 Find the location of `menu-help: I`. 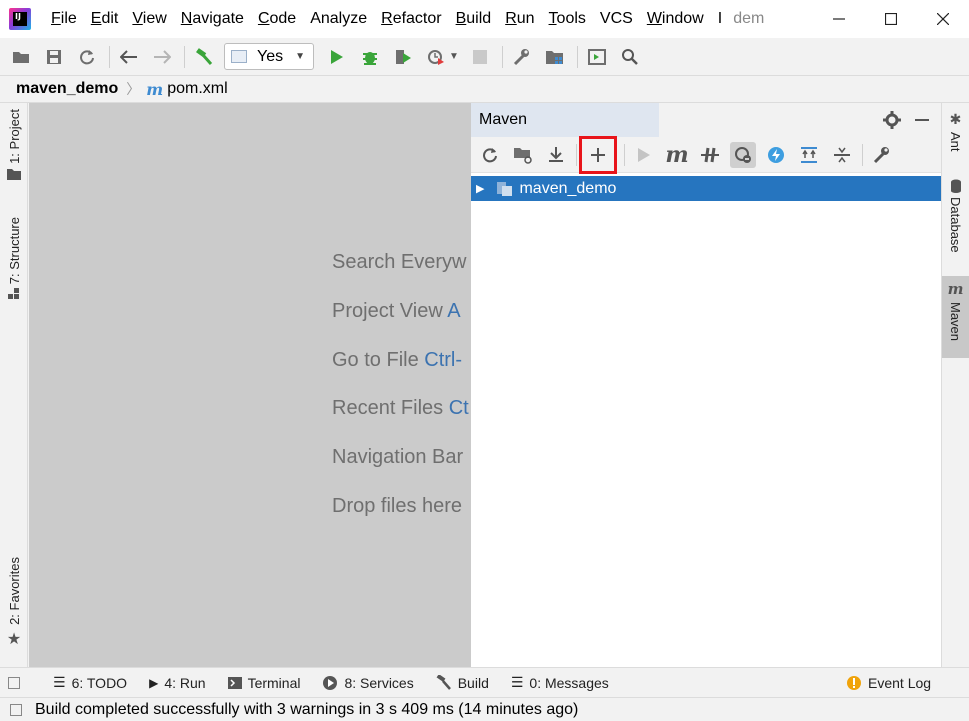

menu-help: I is located at coordinates (720, 19).